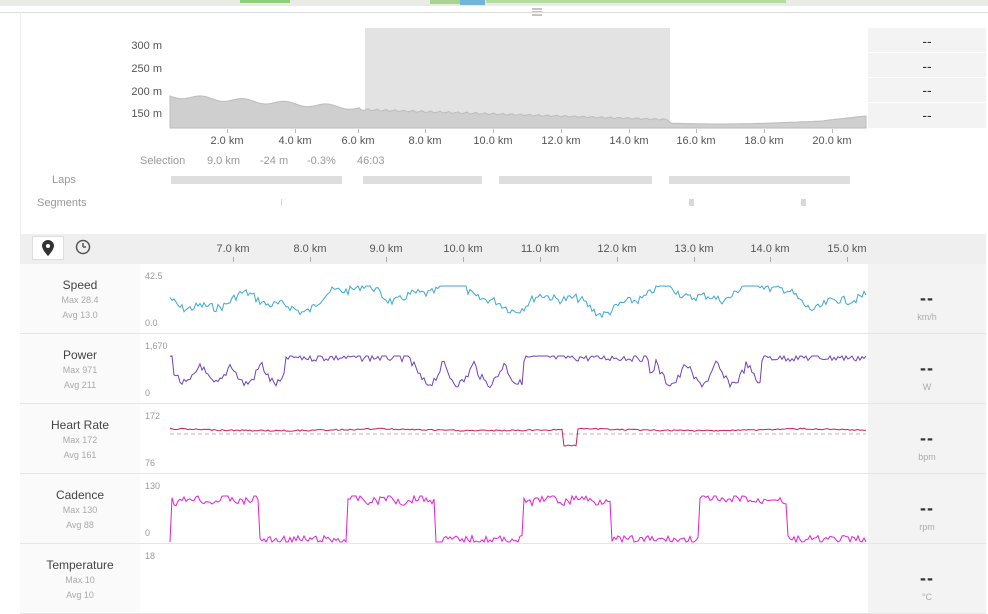 The image size is (988, 614). Describe the element at coordinates (358, 141) in the screenshot. I see `elev-x-tick: 6.0 km` at that location.